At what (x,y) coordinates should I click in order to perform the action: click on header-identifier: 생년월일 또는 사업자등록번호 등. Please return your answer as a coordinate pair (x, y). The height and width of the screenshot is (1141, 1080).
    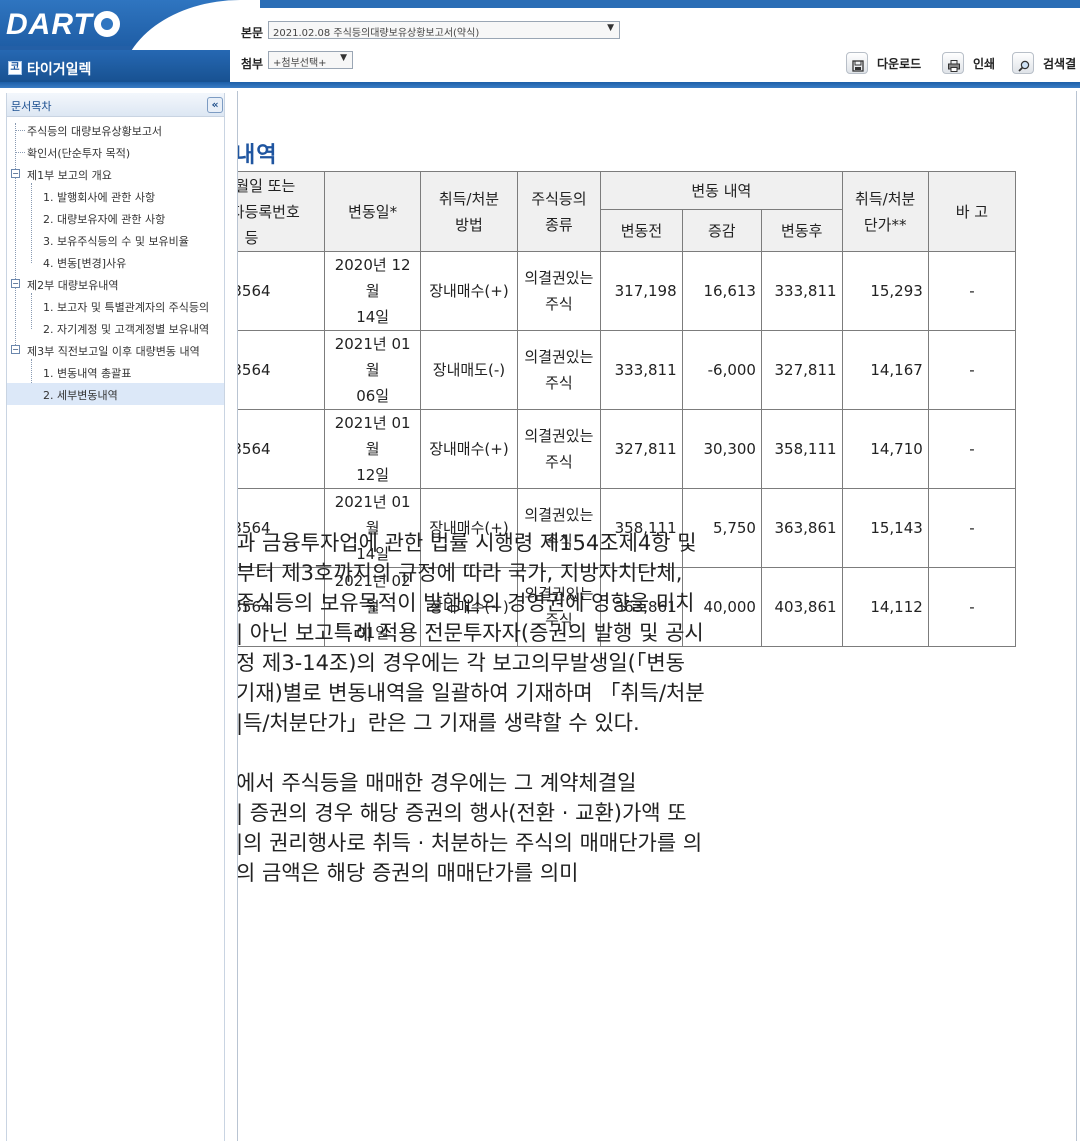
    Looking at the image, I should click on (281, 211).